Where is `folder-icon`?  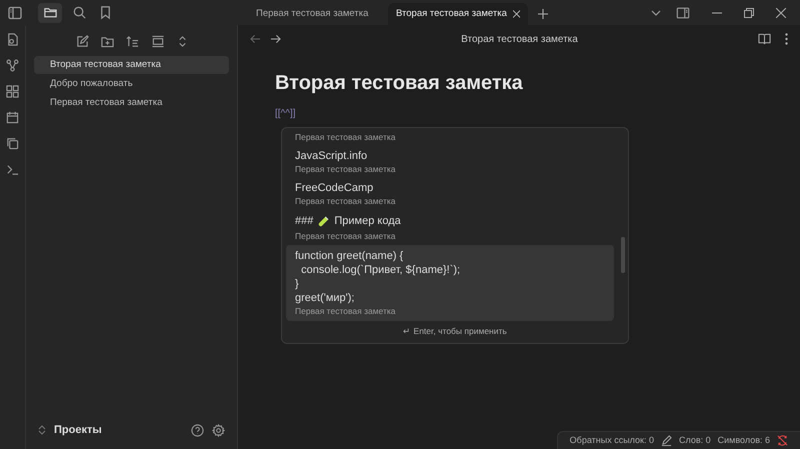 folder-icon is located at coordinates (50, 12).